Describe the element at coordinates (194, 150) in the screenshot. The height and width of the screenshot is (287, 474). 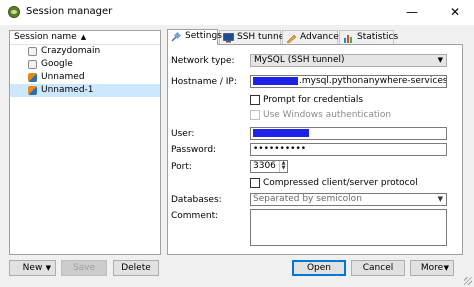
I see `password-label: Password:` at that location.